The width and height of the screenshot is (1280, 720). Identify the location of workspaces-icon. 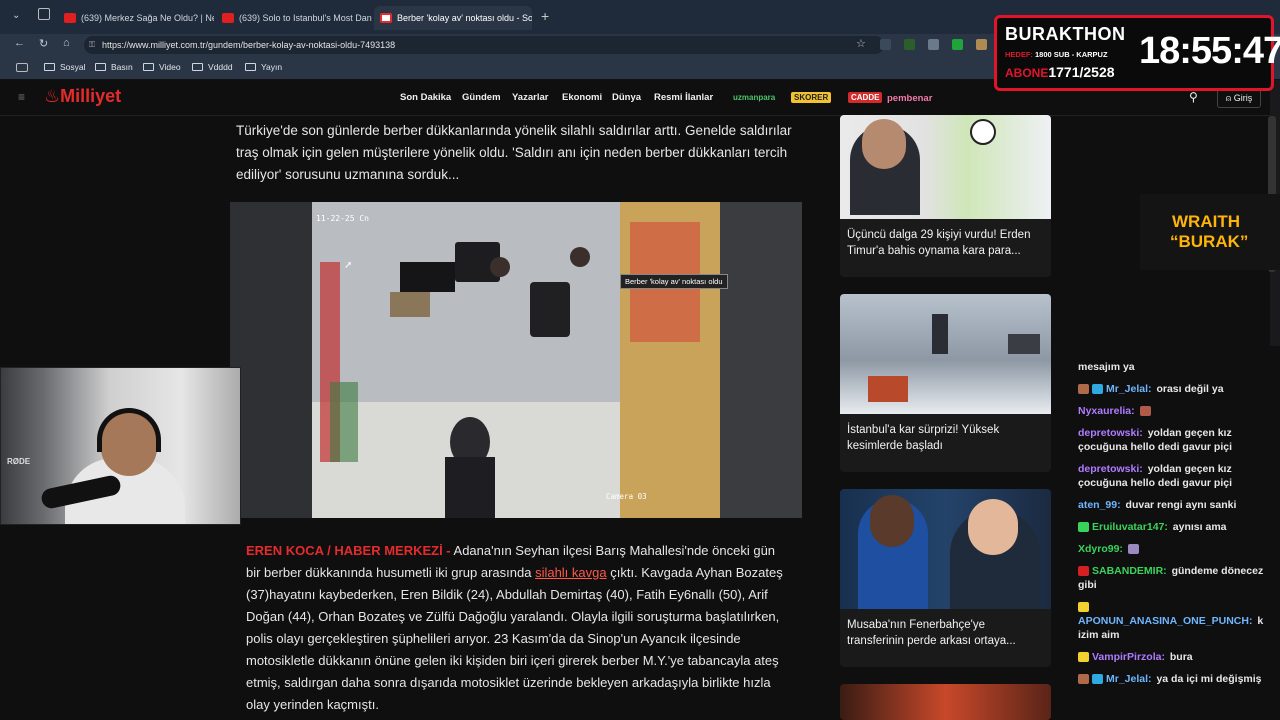
(44, 14).